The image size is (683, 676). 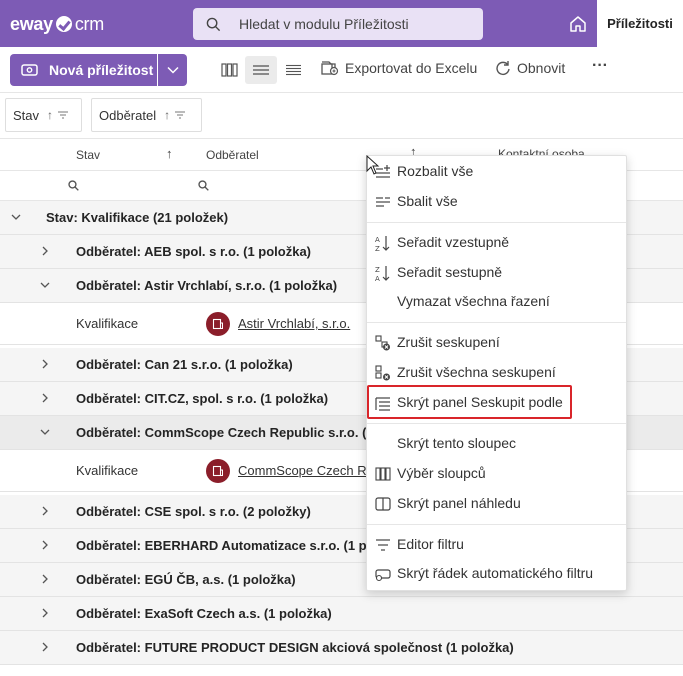 What do you see at coordinates (430, 544) in the screenshot?
I see `menu-item-label: Editor filtru` at bounding box center [430, 544].